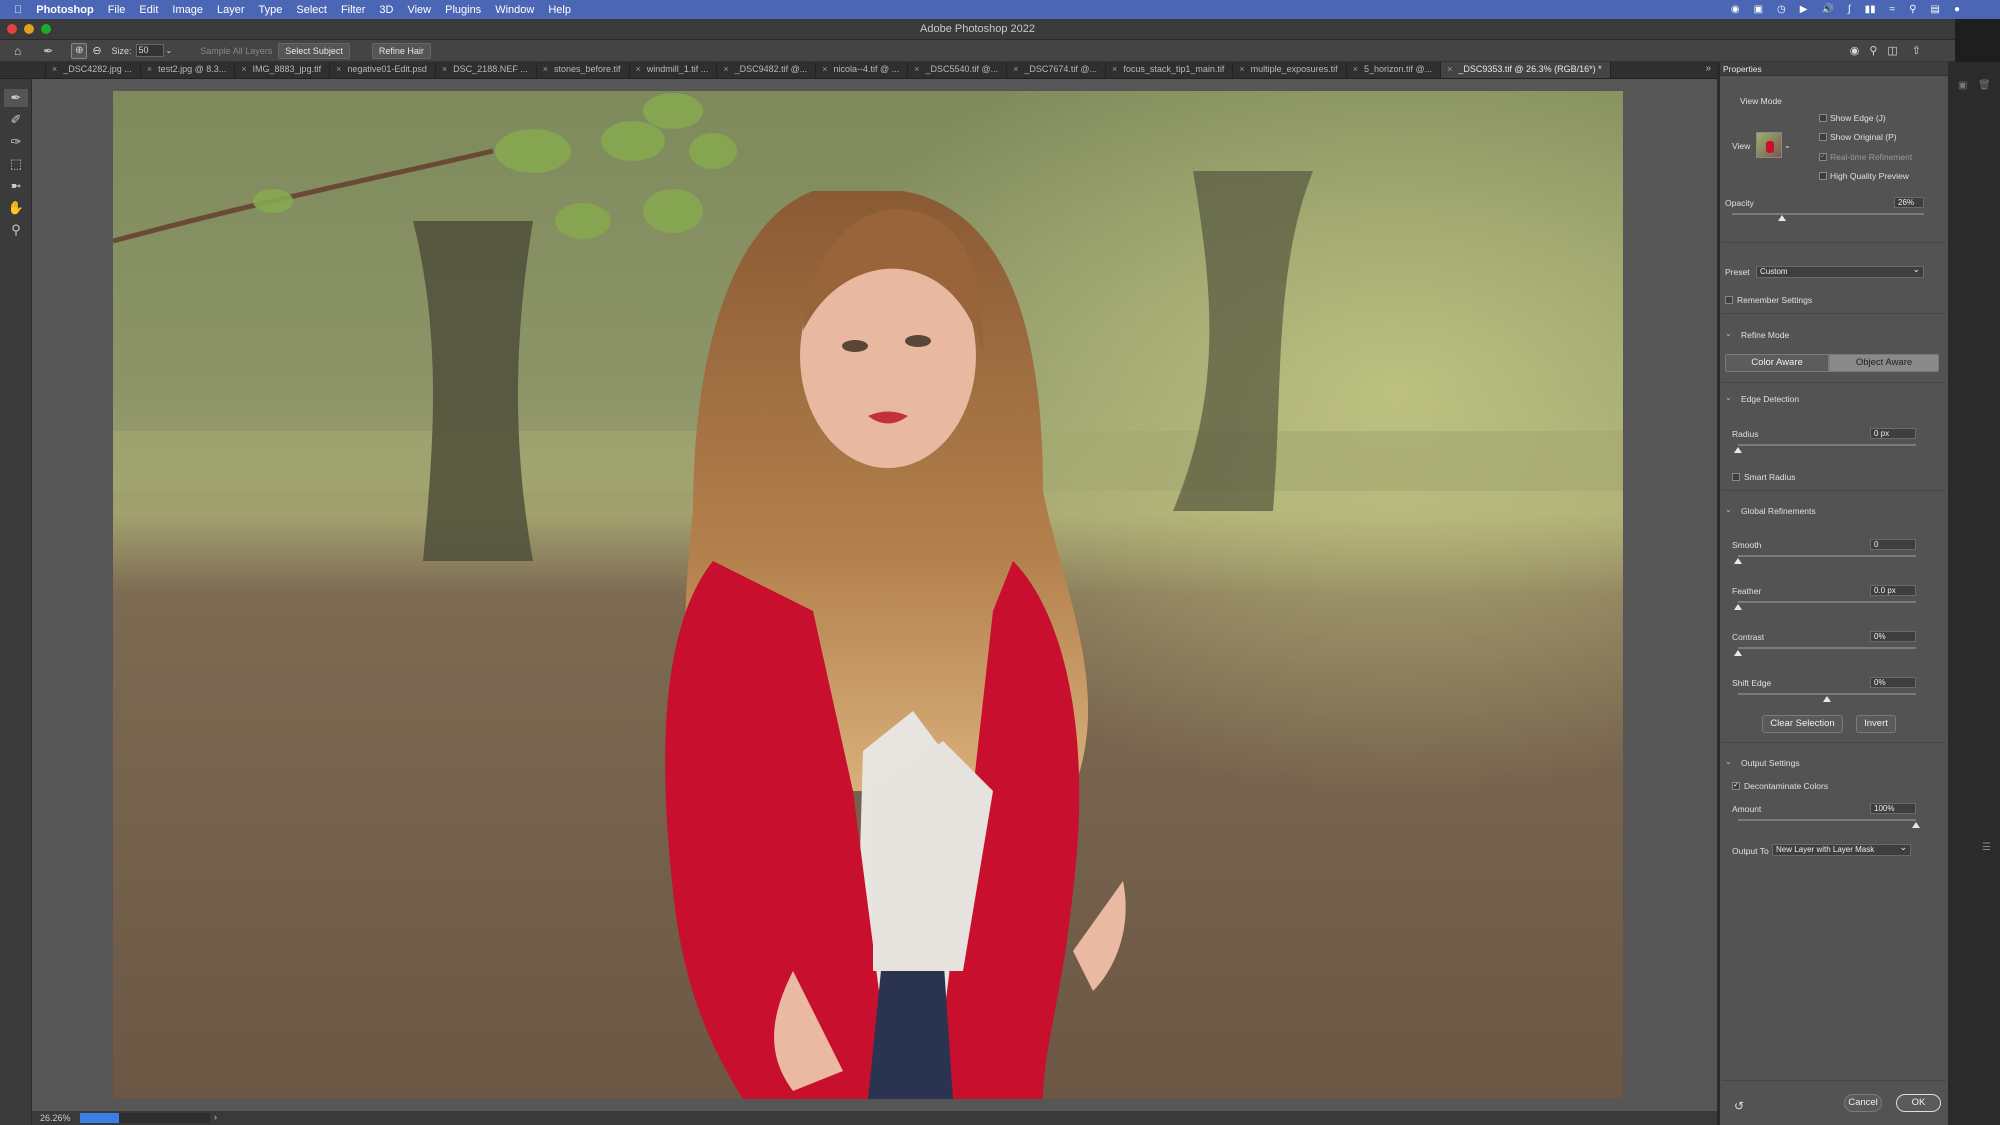  Describe the element at coordinates (16, 164) in the screenshot. I see `object-selection-tool-icon: ⬚` at that location.